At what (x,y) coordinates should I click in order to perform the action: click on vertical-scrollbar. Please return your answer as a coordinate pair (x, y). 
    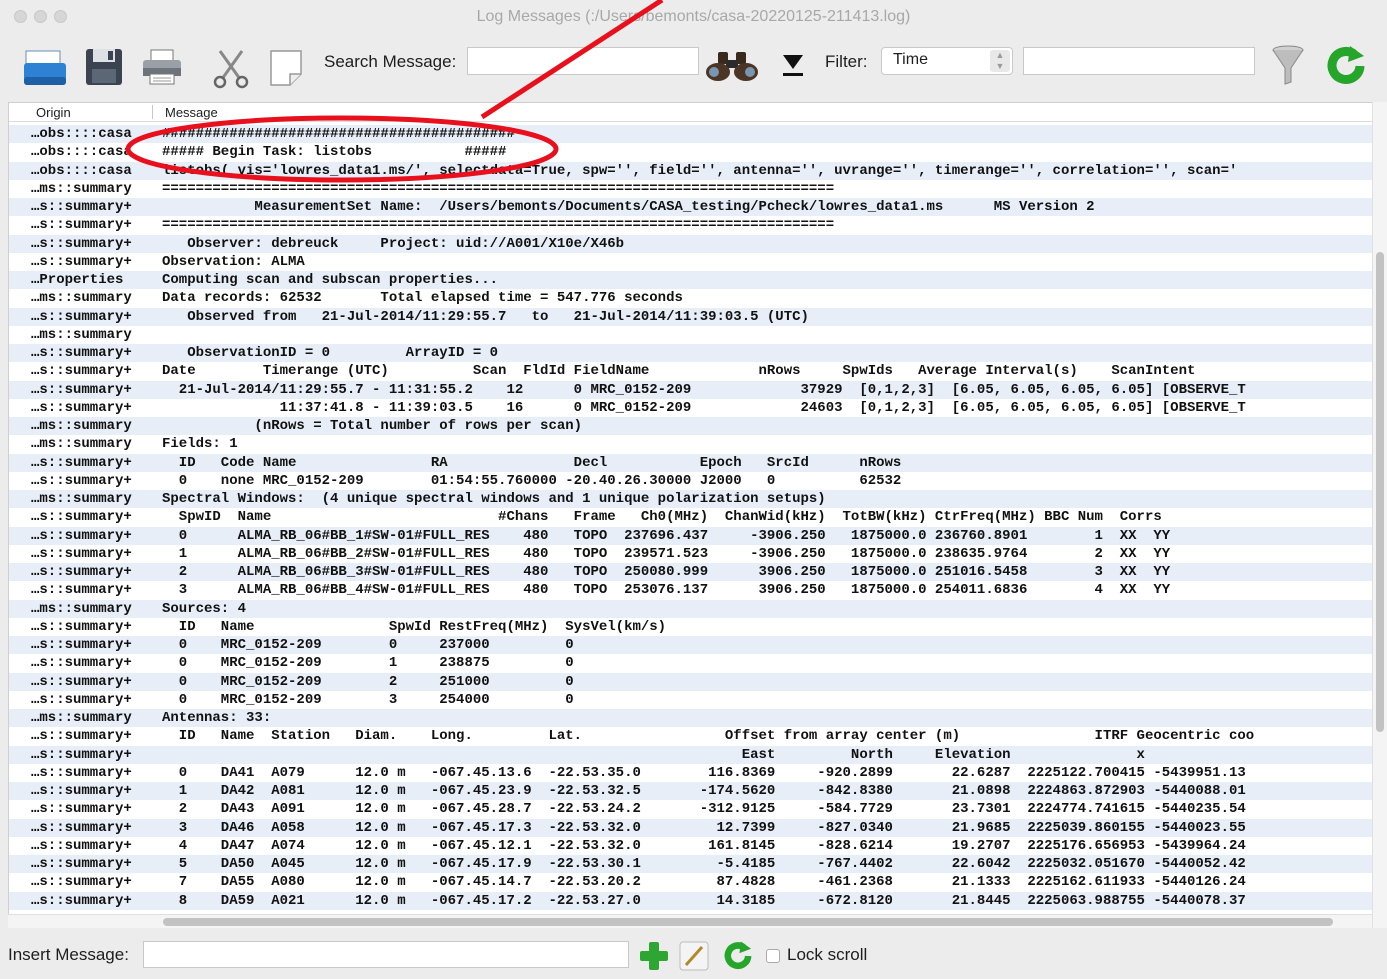
    Looking at the image, I should click on (1379, 515).